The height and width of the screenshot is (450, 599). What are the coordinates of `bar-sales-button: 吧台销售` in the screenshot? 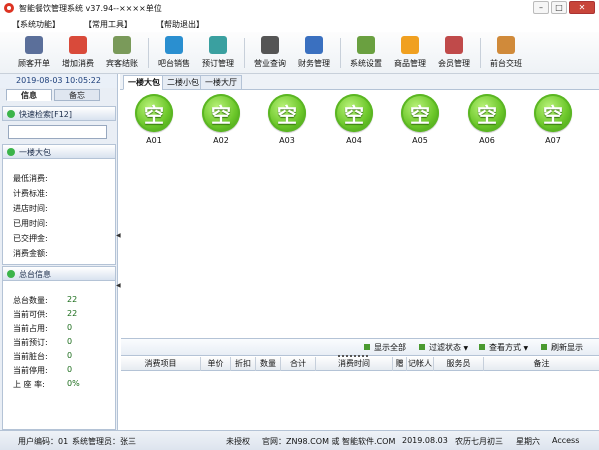 It's located at (174, 54).